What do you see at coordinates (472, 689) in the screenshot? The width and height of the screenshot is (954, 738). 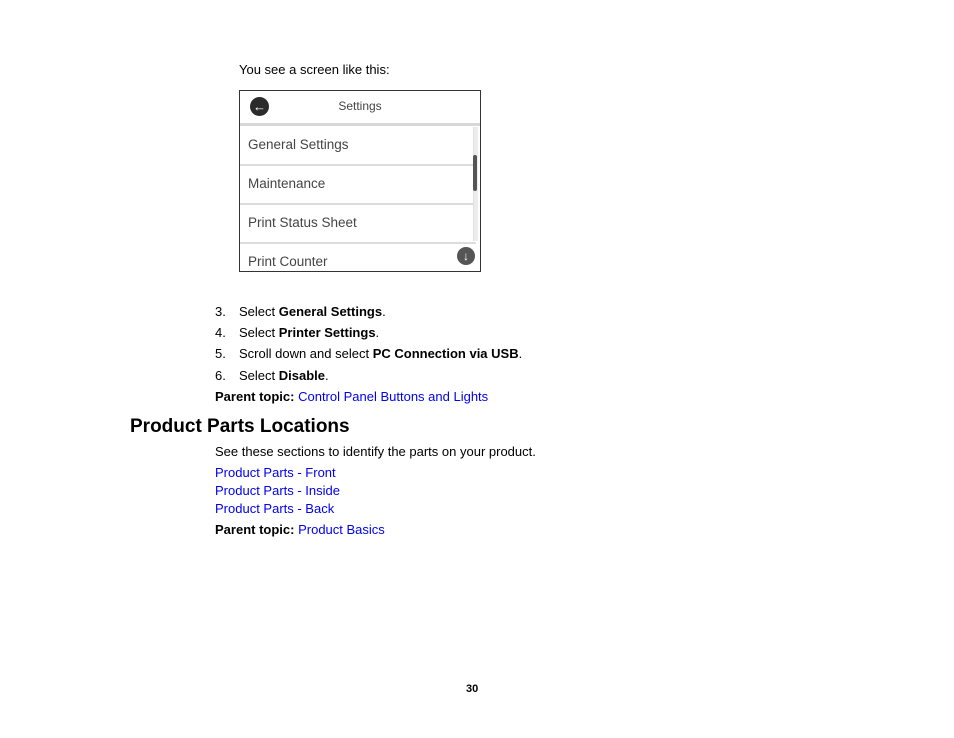 I see `page-number: 30` at bounding box center [472, 689].